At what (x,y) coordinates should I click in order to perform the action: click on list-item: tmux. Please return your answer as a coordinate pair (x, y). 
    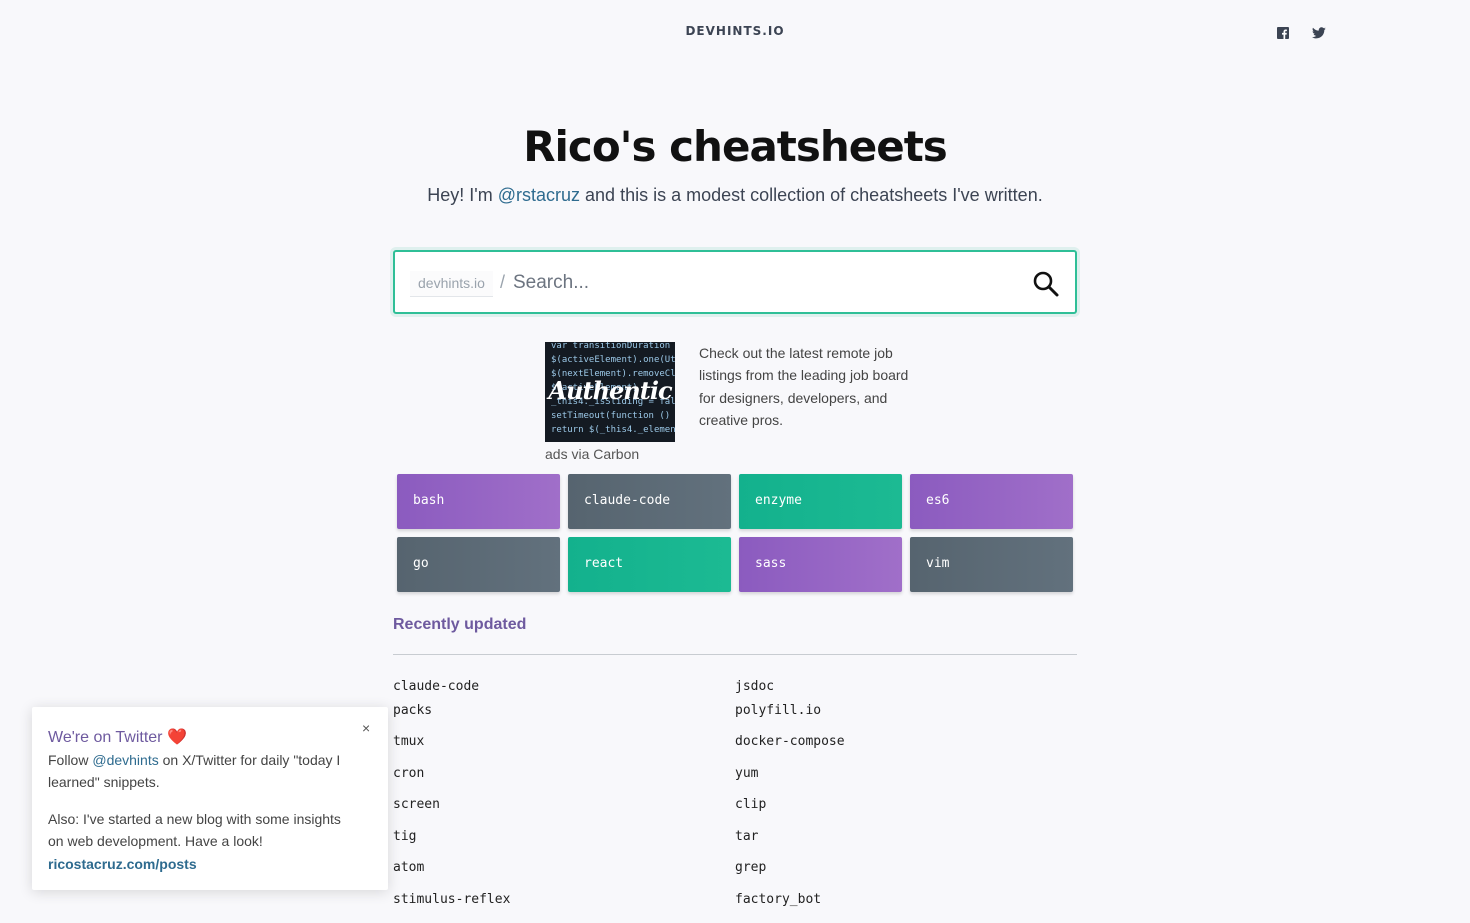
    Looking at the image, I should click on (451, 734).